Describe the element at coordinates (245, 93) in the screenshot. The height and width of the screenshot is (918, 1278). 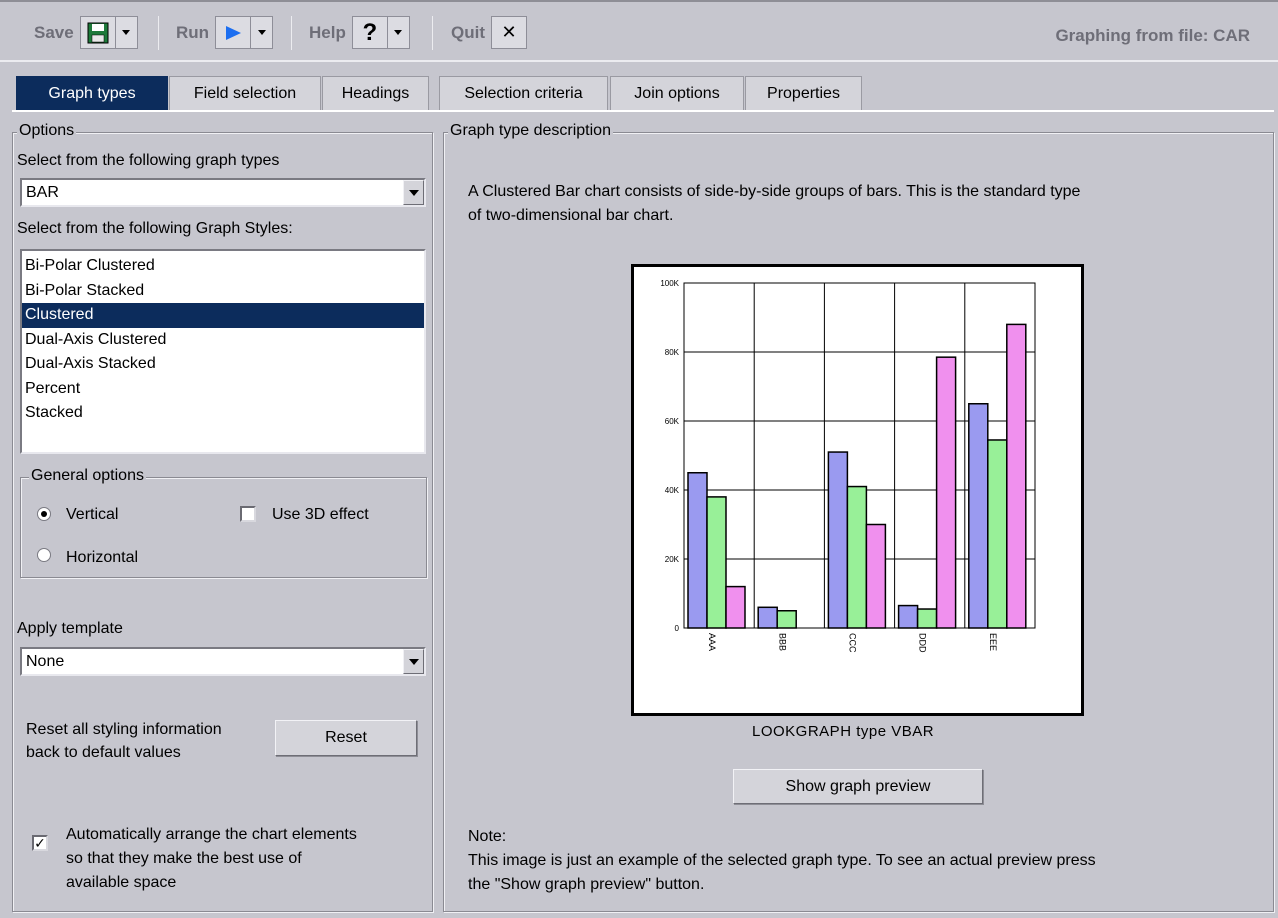
I see `tab-field-selection: Field selection` at that location.